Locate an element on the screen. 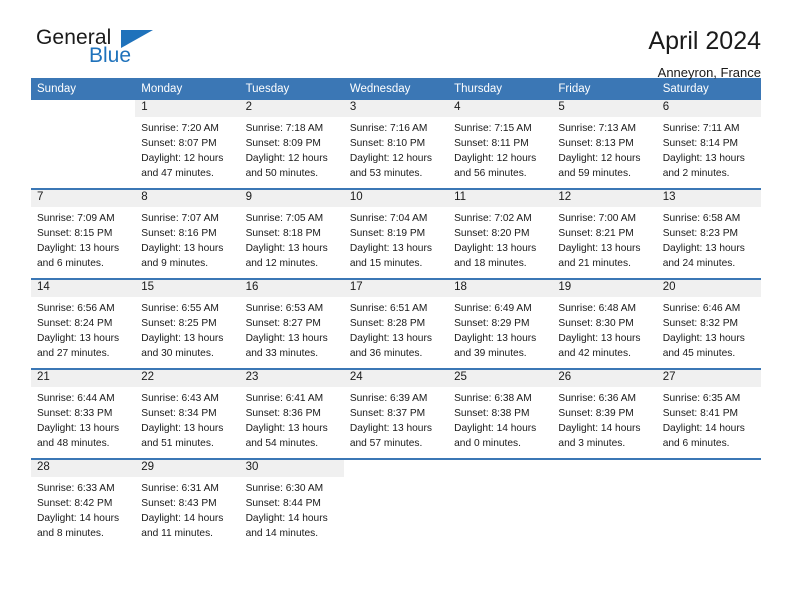  sunset-text: Sunset: 8:16 PM is located at coordinates (179, 233).